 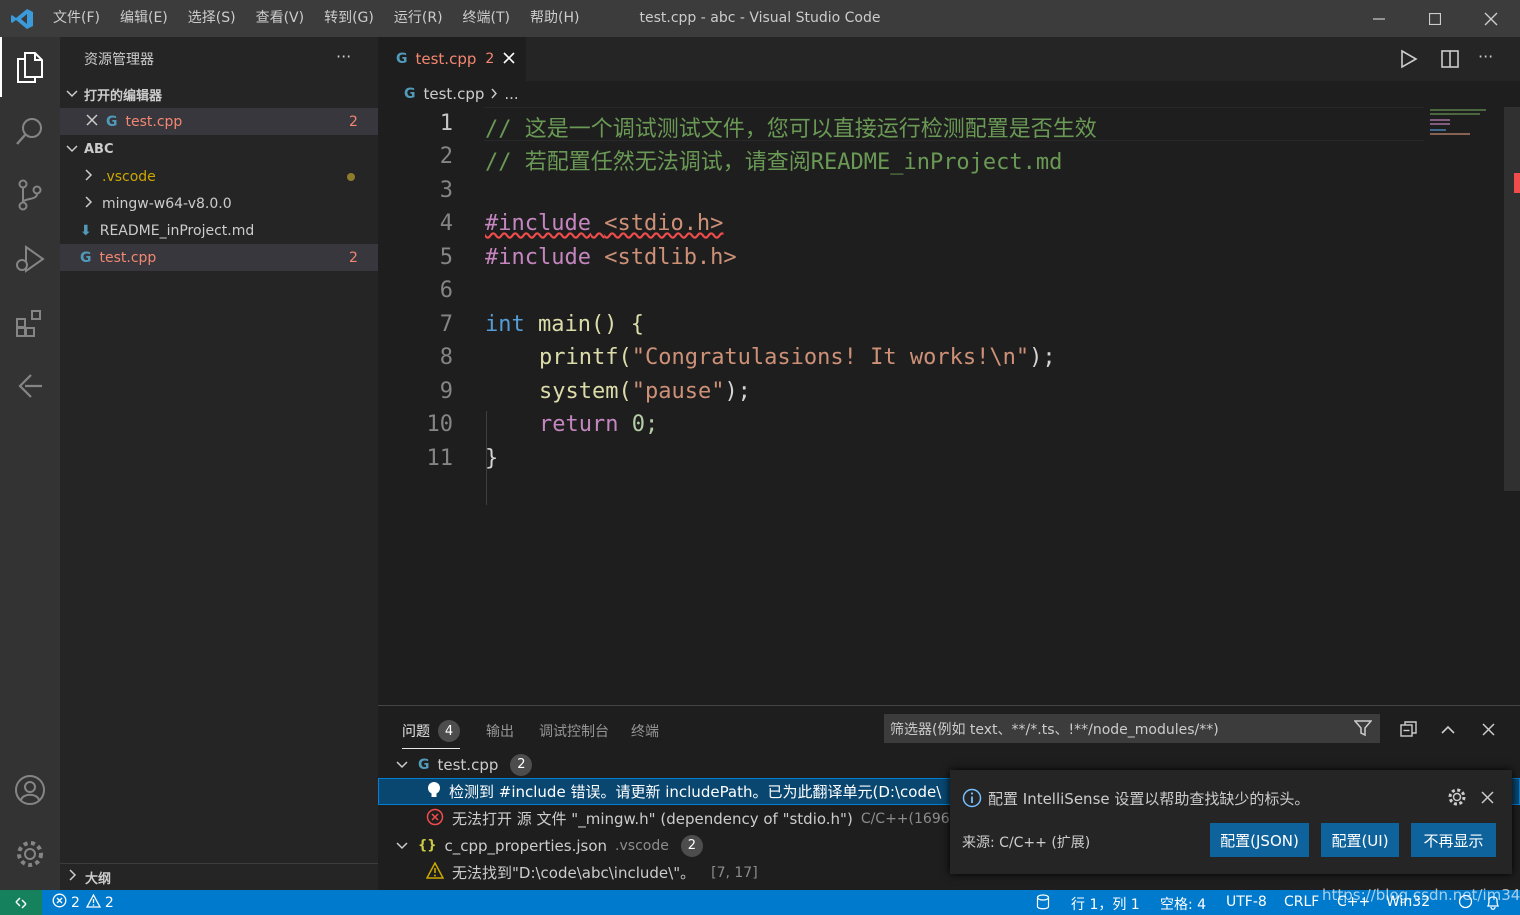 I want to click on account-icon, so click(x=30, y=790).